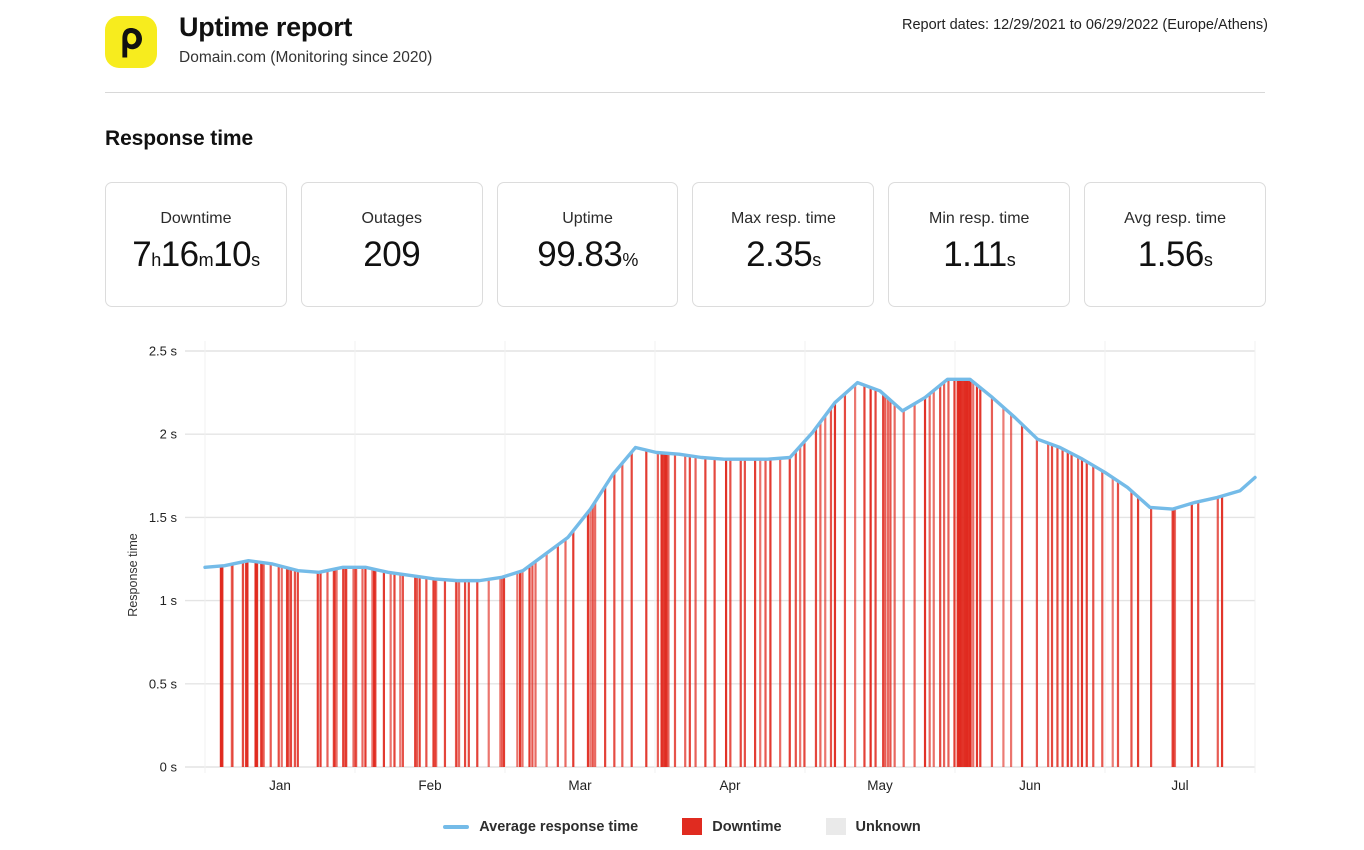  I want to click on legend-item-average-response-time: Average response time, so click(540, 827).